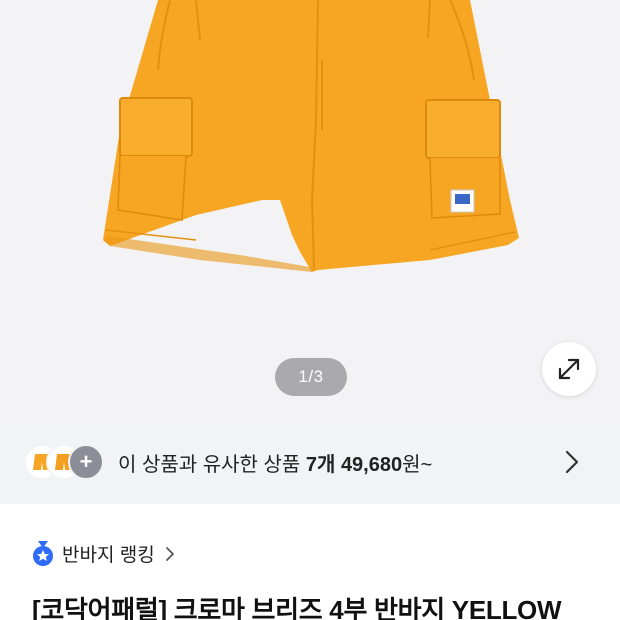  Describe the element at coordinates (66, 462) in the screenshot. I see `similar-thumbnails: +` at that location.